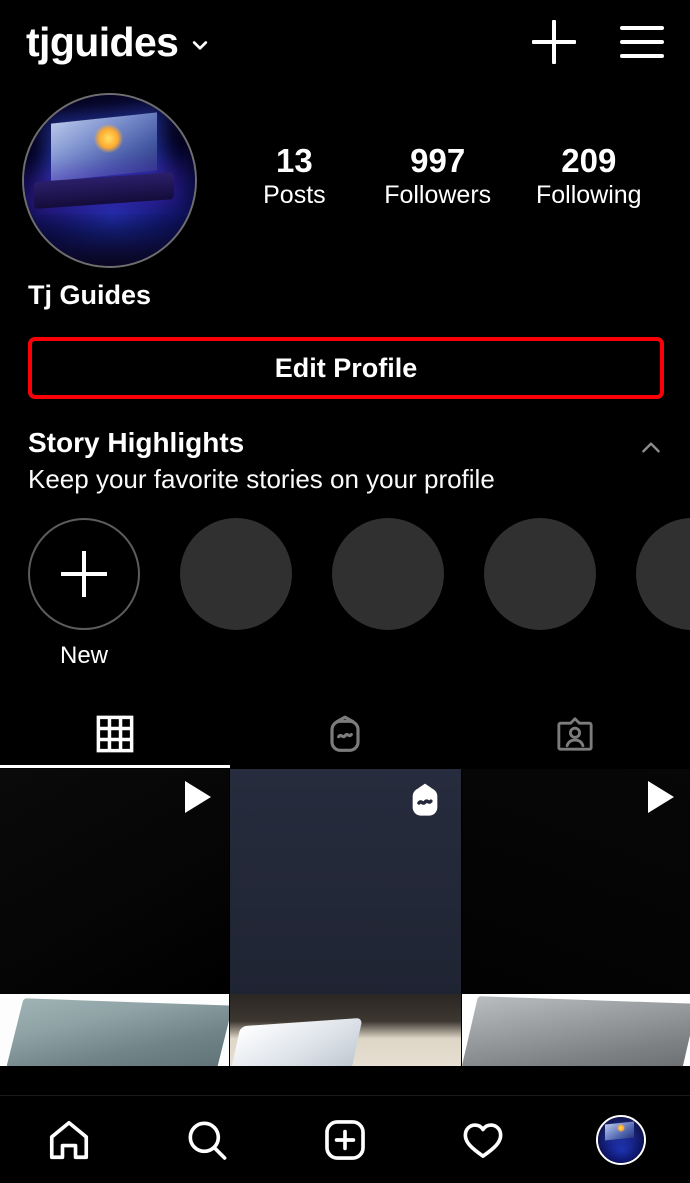 This screenshot has height=1183, width=690. I want to click on nav-search, so click(207, 1139).